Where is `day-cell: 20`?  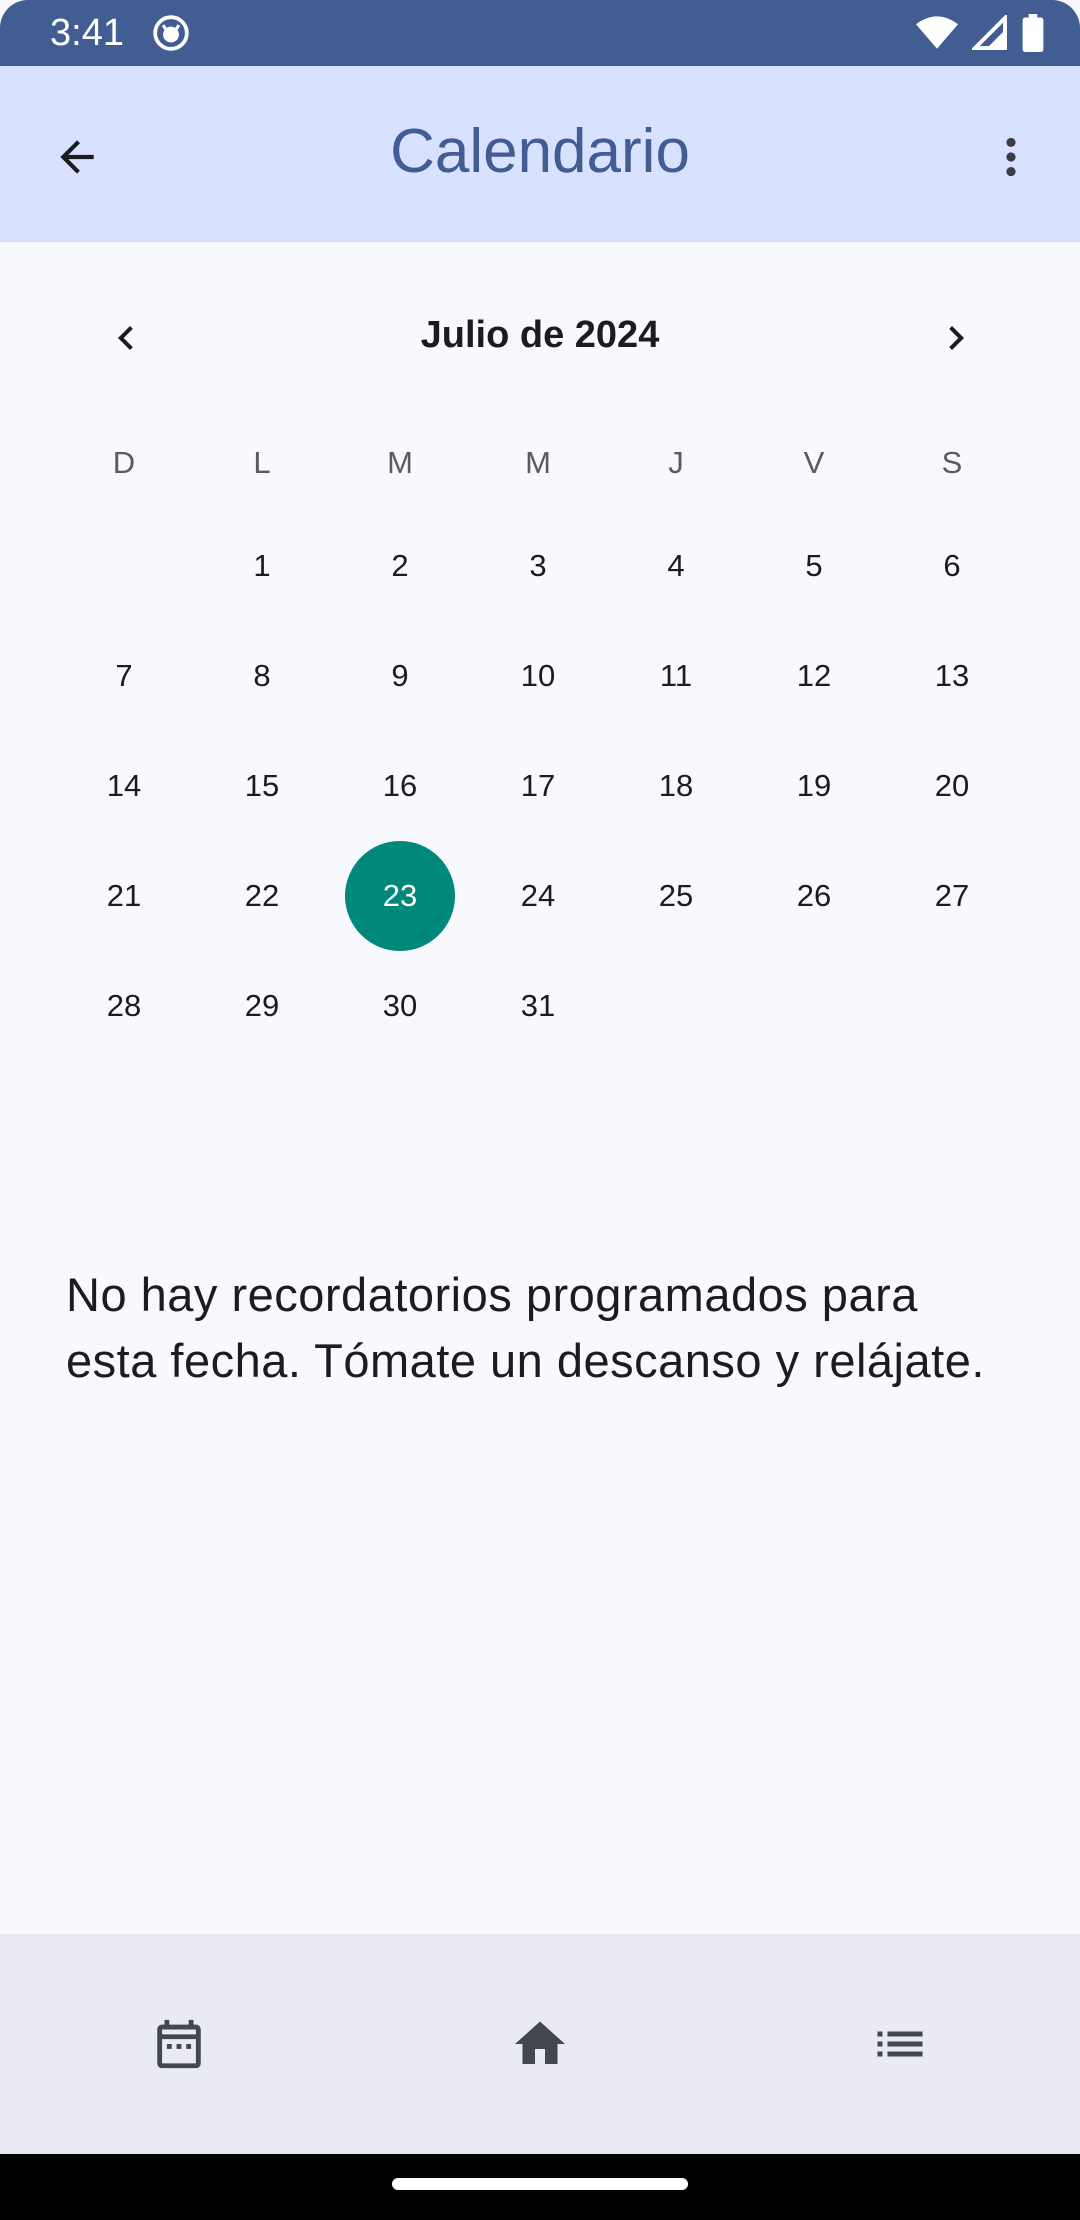
day-cell: 20 is located at coordinates (952, 786).